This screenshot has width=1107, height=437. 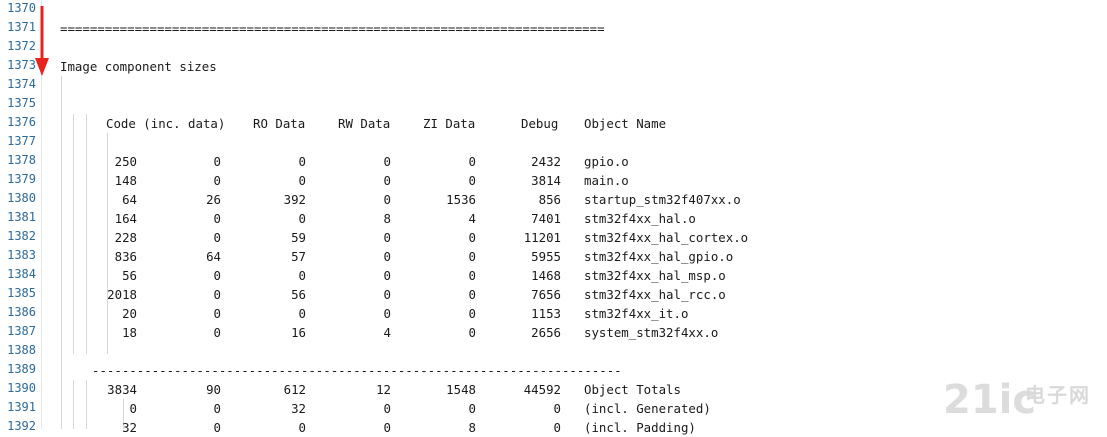 What do you see at coordinates (606, 180) in the screenshot?
I see `cell-object-name: main.o` at bounding box center [606, 180].